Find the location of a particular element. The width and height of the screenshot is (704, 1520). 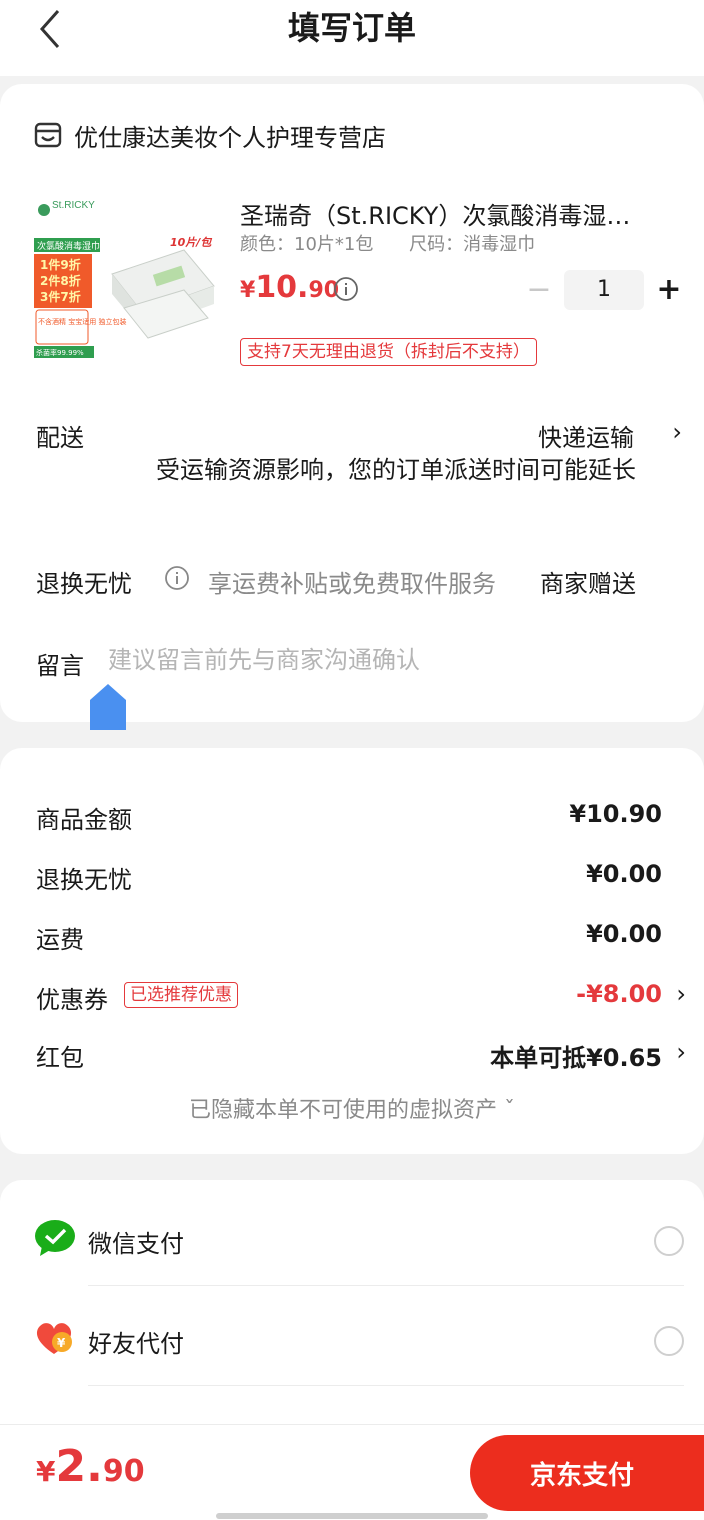

coupon-row: 优惠券 已选推荐优惠 -¥8.00 › is located at coordinates (361, 997).